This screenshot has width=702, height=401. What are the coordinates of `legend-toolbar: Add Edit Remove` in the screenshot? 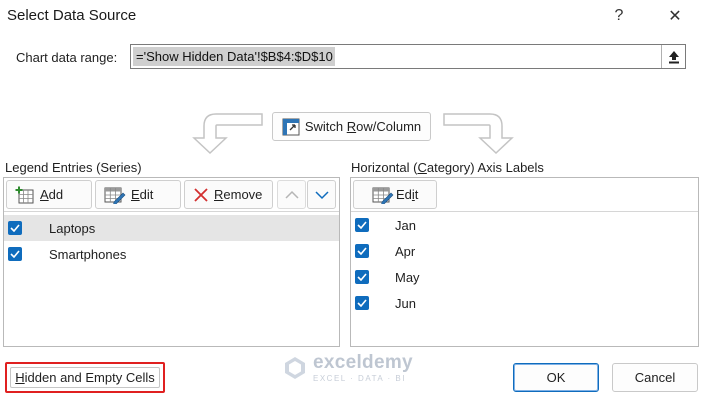 It's located at (171, 195).